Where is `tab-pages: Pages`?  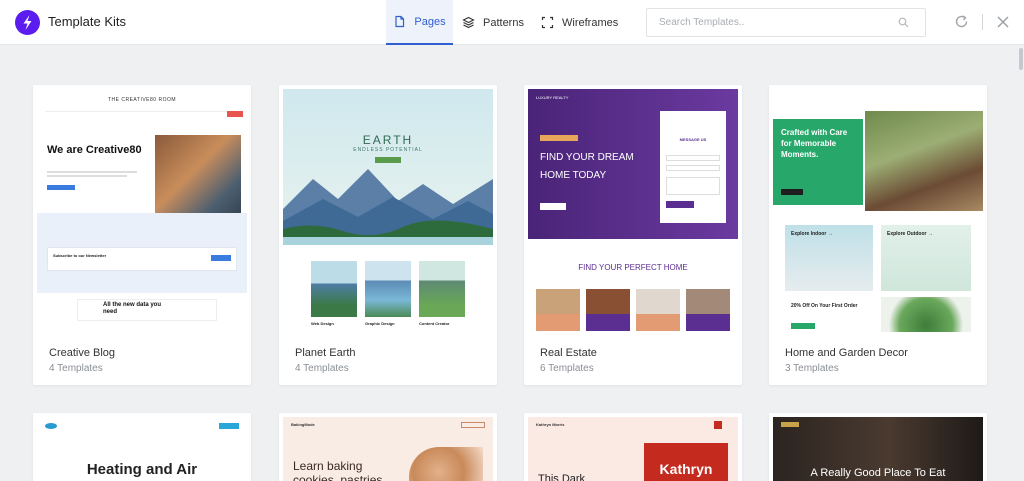 tab-pages: Pages is located at coordinates (419, 22).